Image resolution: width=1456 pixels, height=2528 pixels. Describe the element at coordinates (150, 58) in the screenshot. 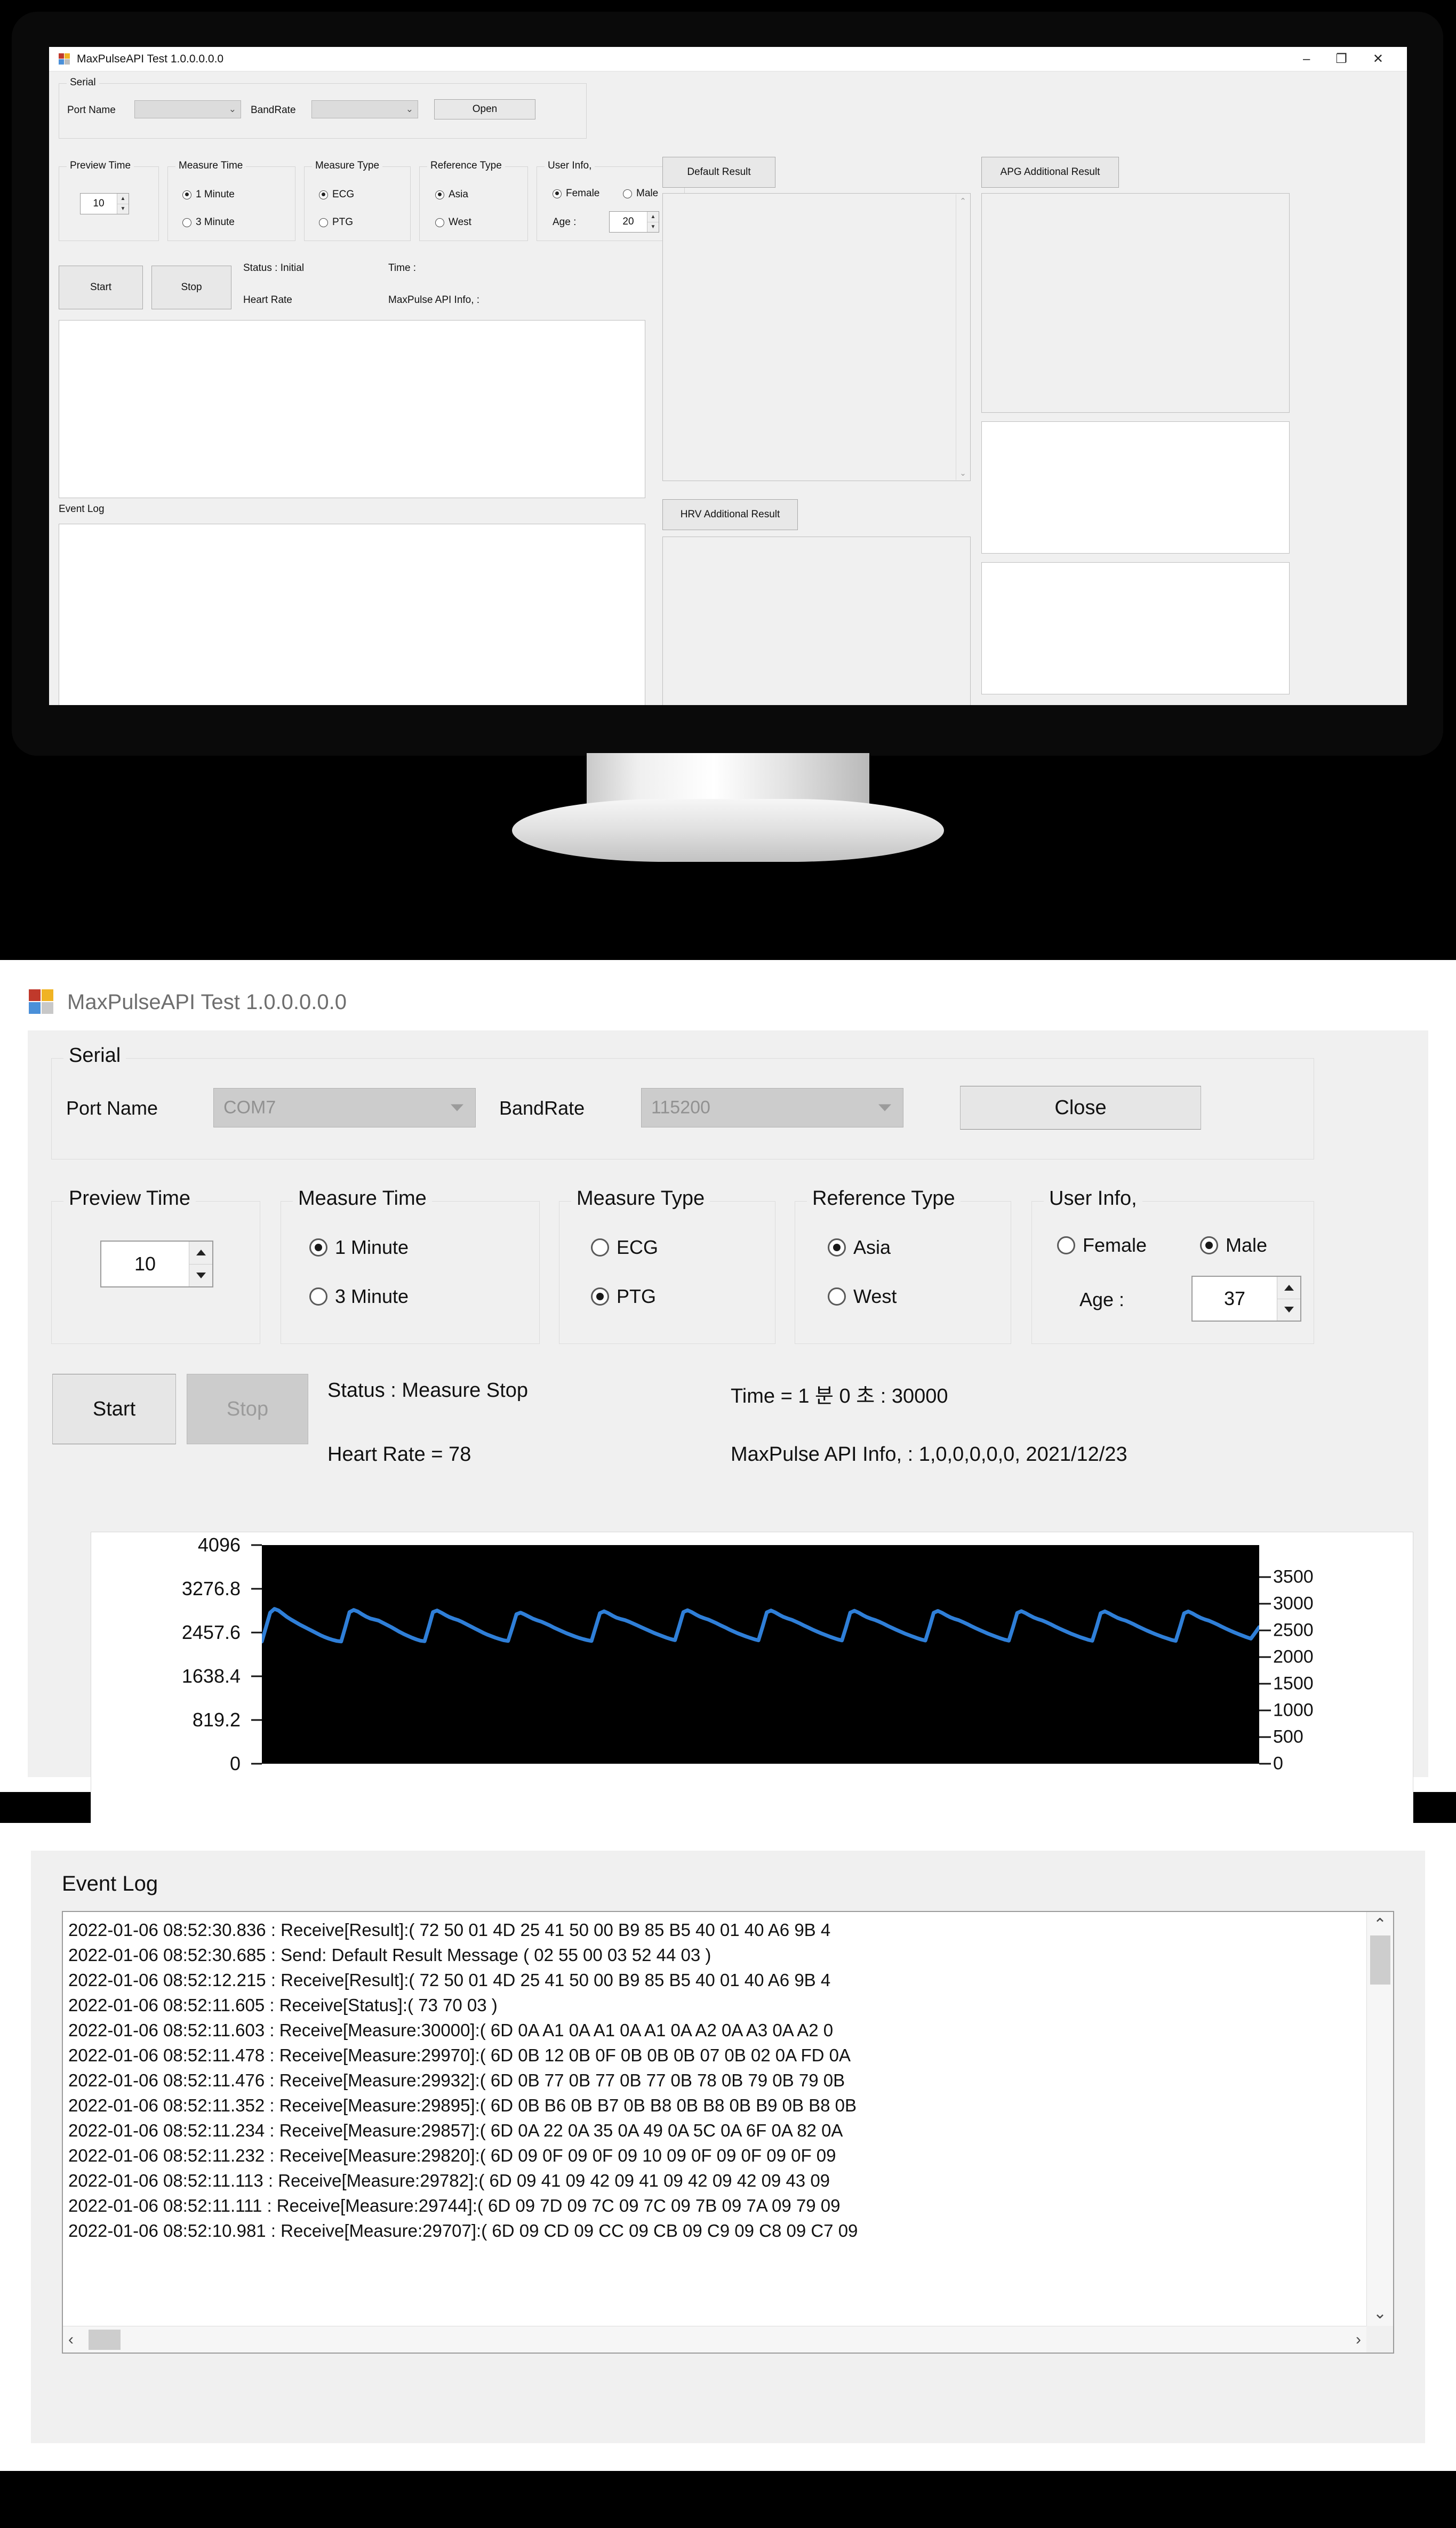

I see `mini-window-title: MaxPulseAPI Test 1.0.0.0.0.0` at that location.